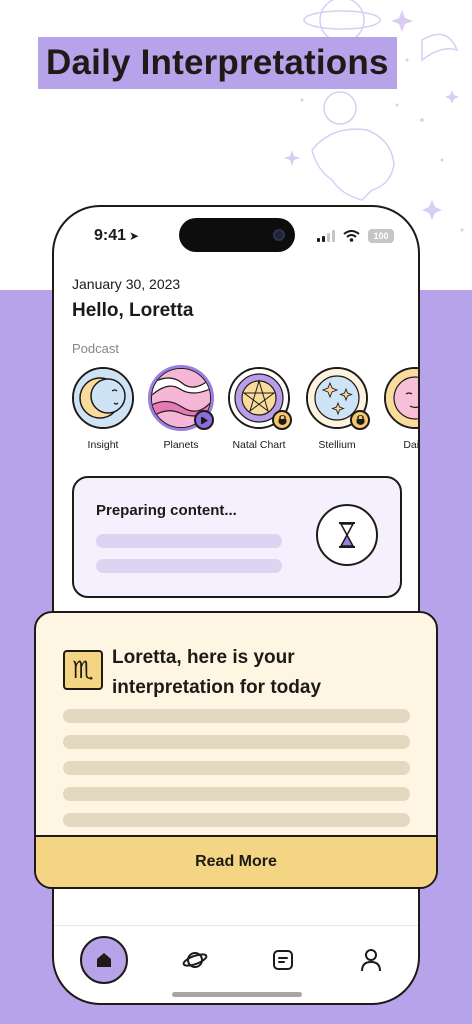 This screenshot has width=472, height=1024. Describe the element at coordinates (126, 284) in the screenshot. I see `current-date: January 30, 2023` at that location.